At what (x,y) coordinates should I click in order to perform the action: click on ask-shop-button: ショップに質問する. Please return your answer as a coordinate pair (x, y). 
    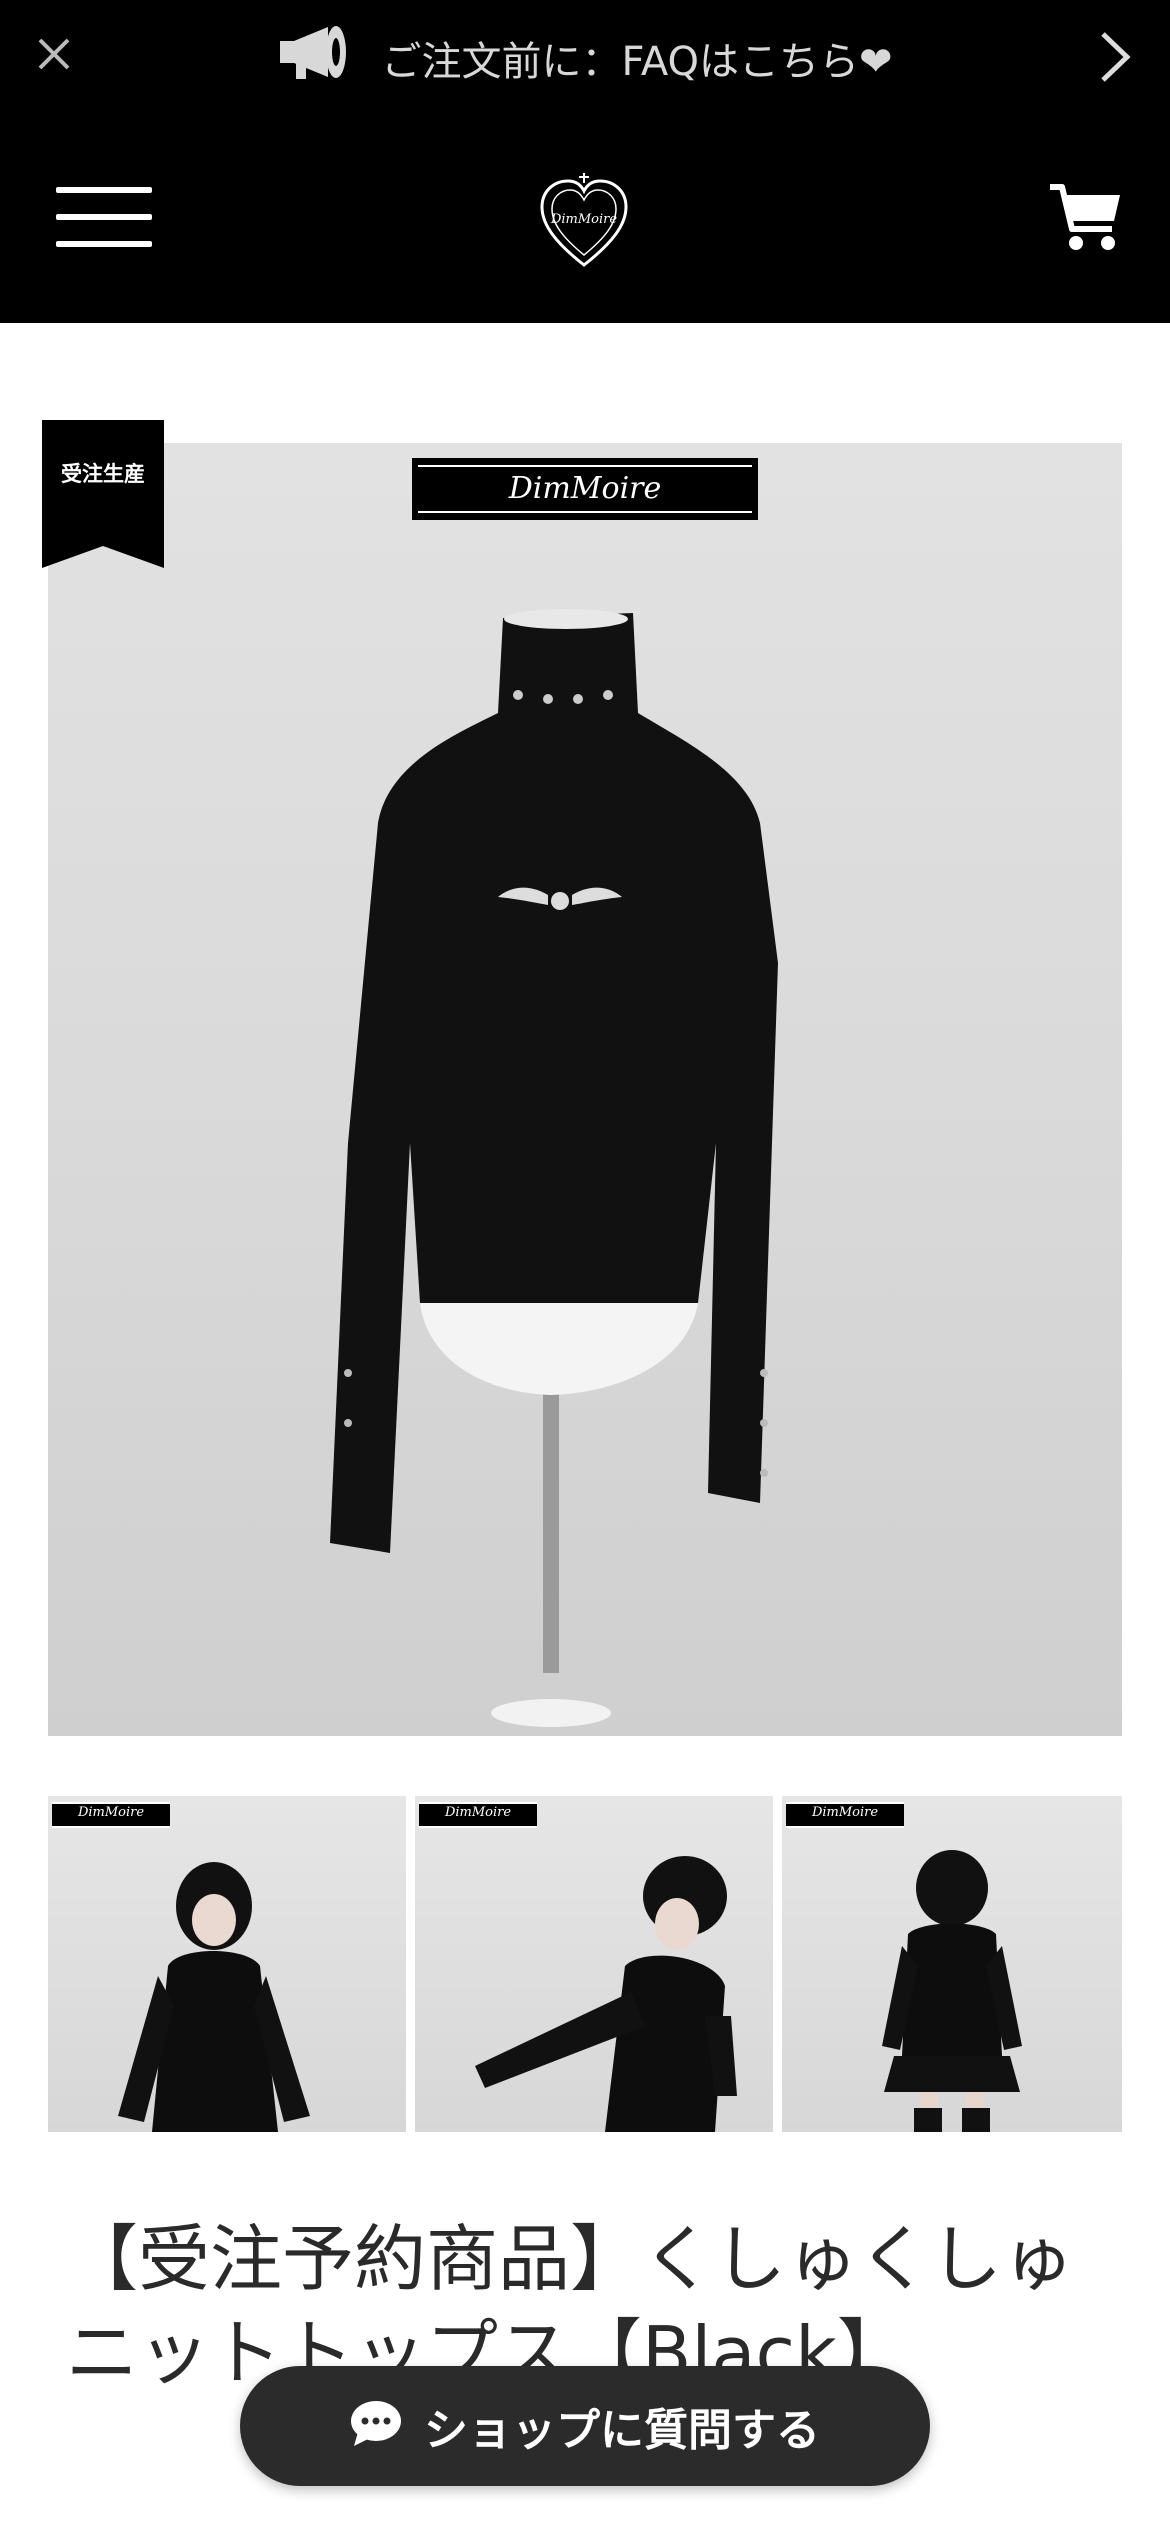
    Looking at the image, I should click on (585, 2426).